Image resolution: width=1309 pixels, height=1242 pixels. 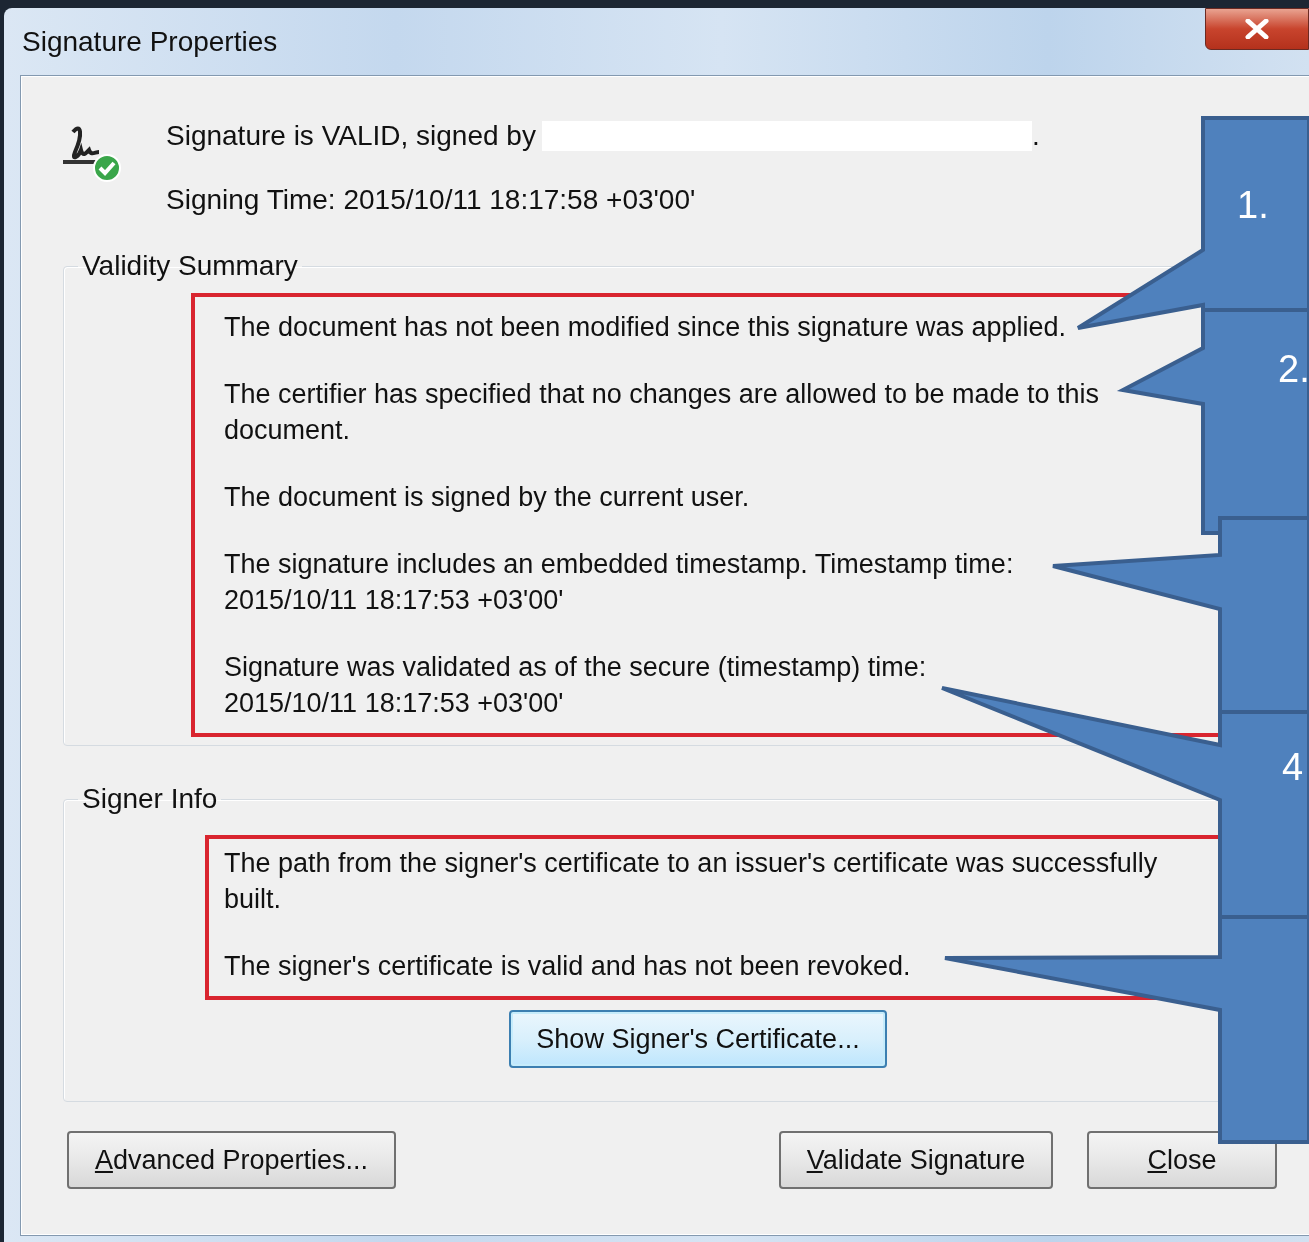 I want to click on status-message: The path from the signer's certificate to an issuer's certificate was successfully built., so click(x=691, y=881).